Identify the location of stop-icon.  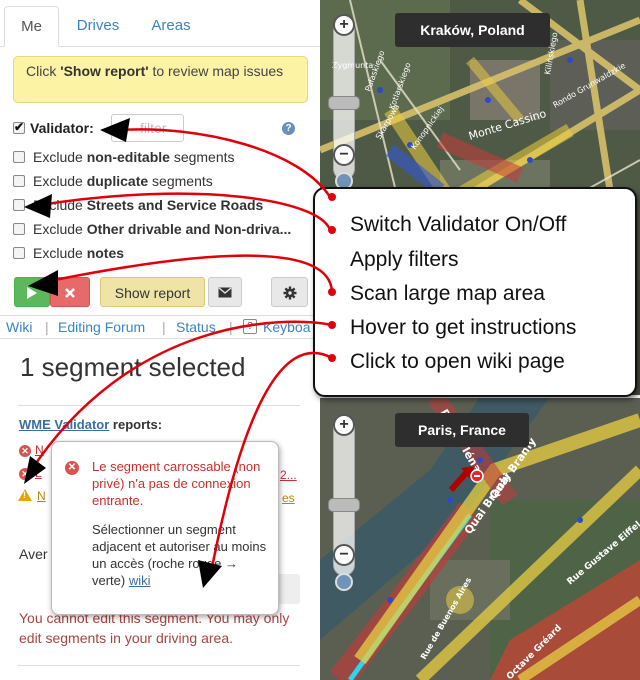
(70, 293).